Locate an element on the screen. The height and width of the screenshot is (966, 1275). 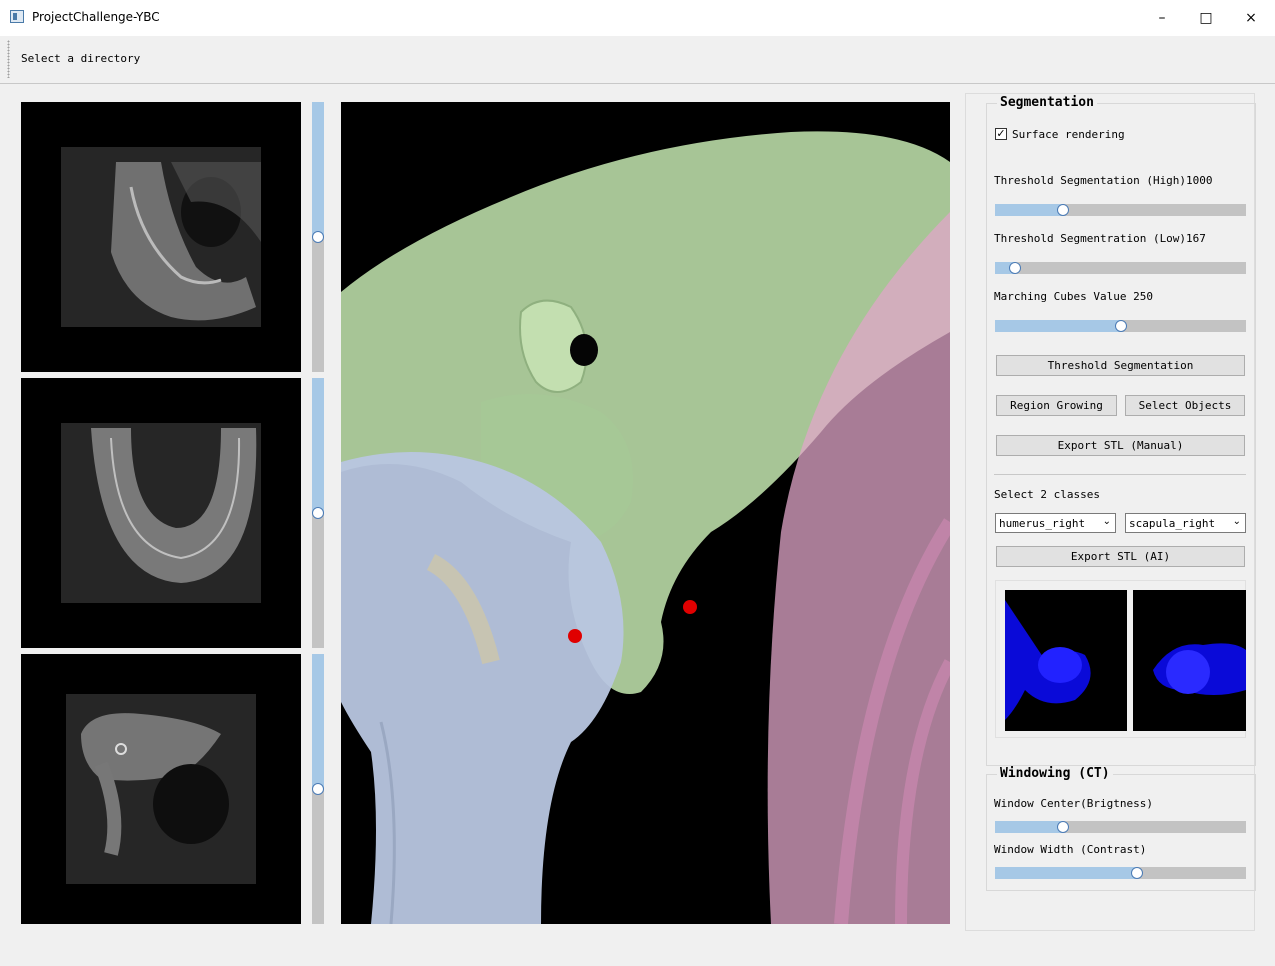
coronal-slice-view is located at coordinates (161, 513).